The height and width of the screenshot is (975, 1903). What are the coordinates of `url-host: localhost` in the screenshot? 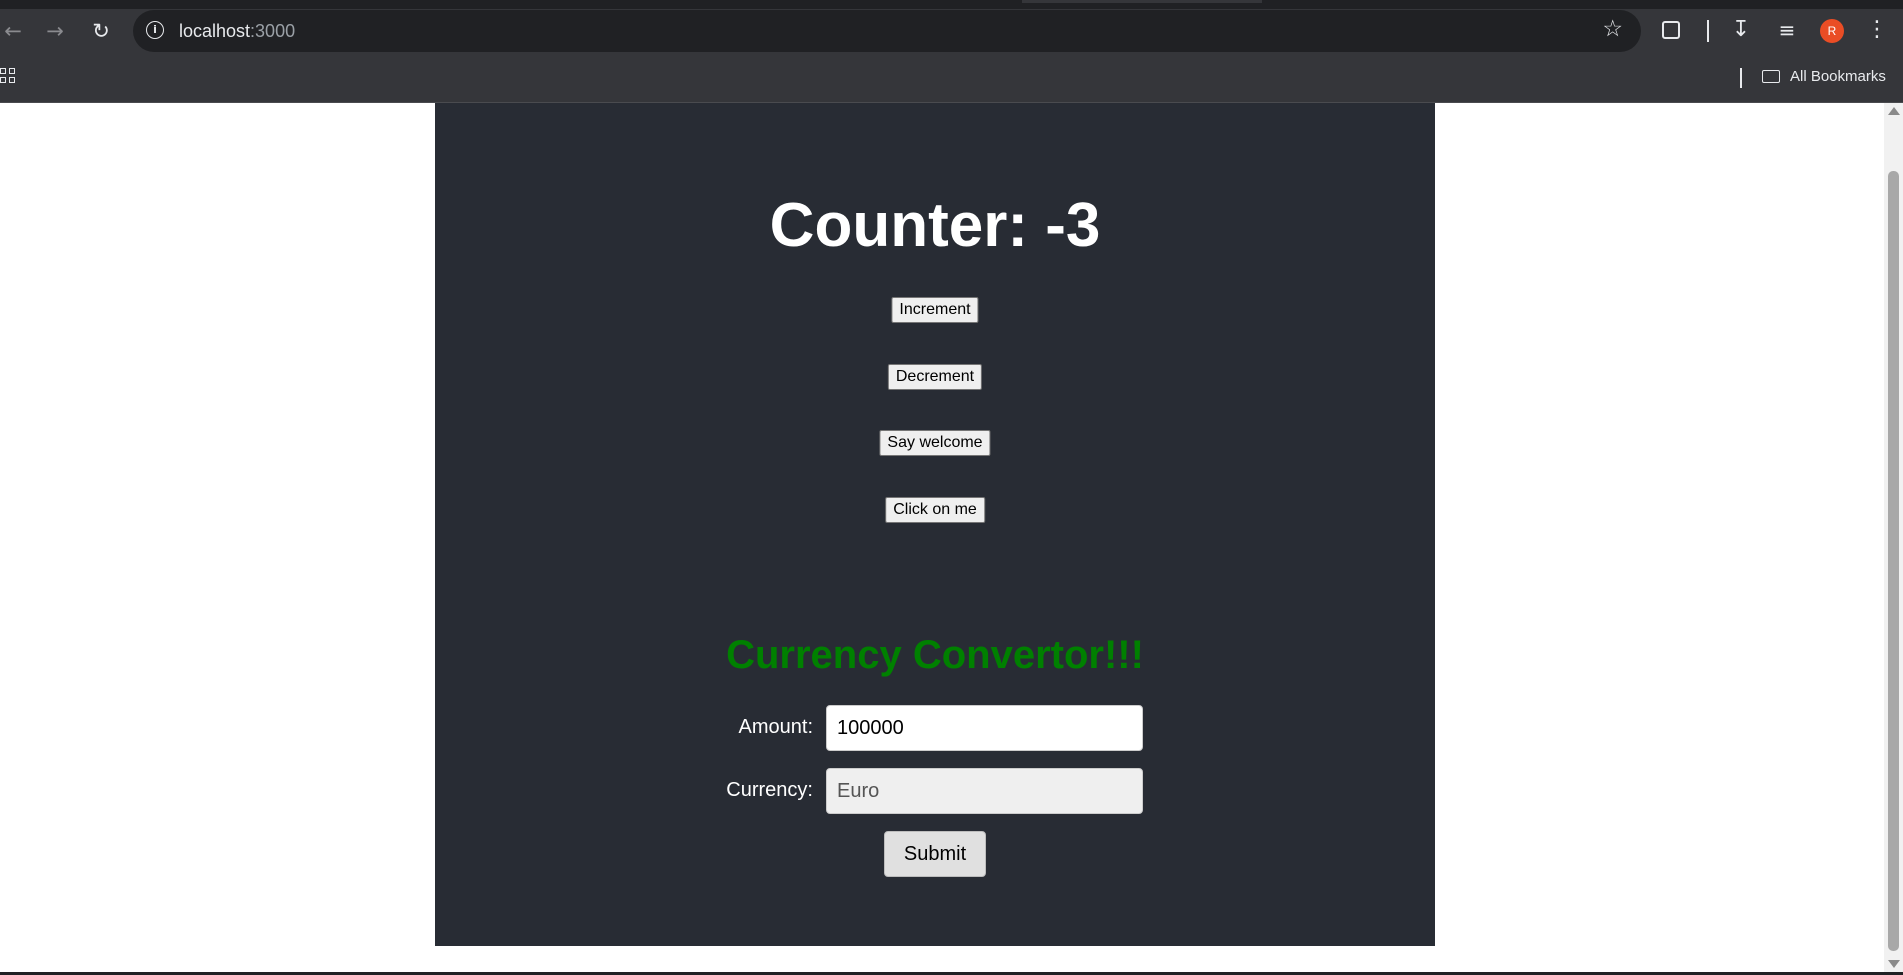 It's located at (215, 31).